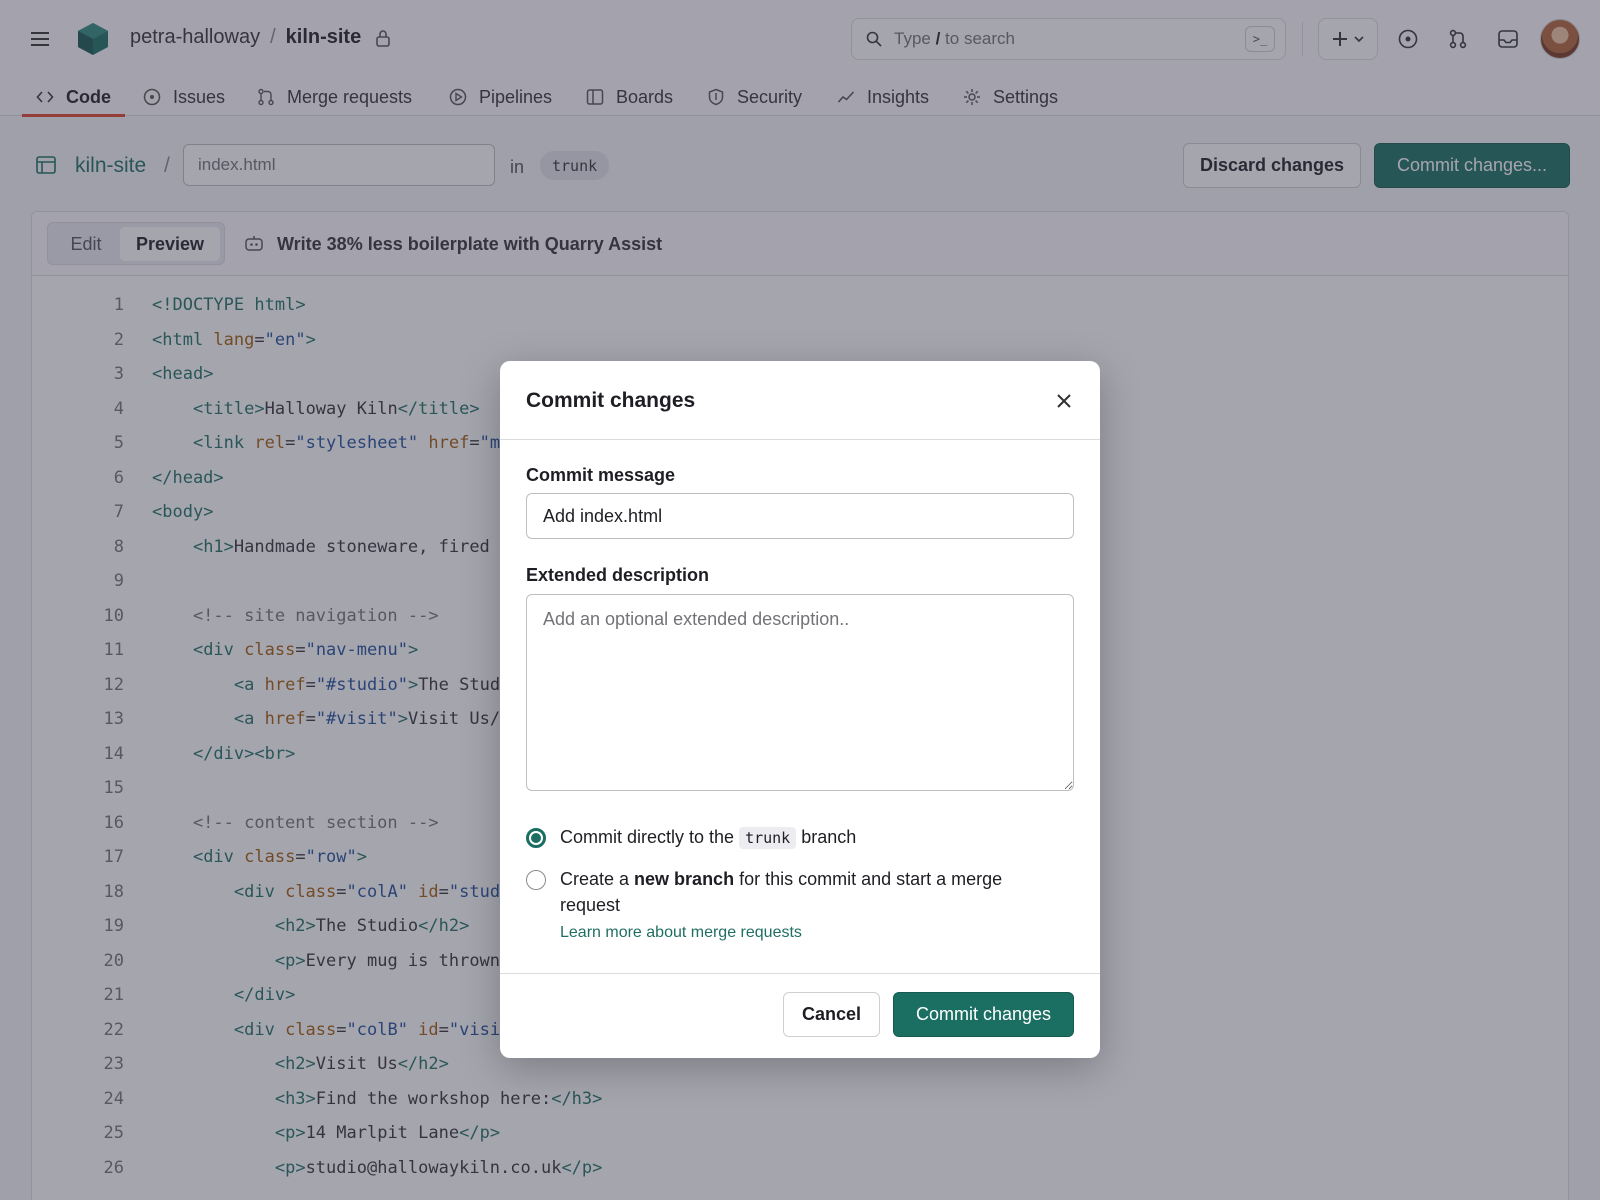 This screenshot has height=1200, width=1600. I want to click on extended-description-label: Extended description, so click(618, 575).